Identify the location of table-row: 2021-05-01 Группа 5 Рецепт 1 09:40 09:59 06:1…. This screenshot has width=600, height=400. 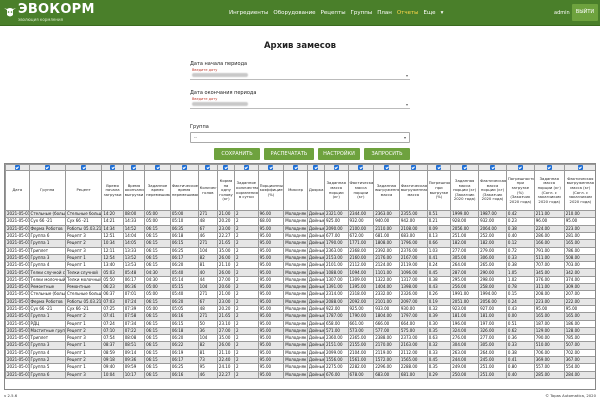
(300, 367).